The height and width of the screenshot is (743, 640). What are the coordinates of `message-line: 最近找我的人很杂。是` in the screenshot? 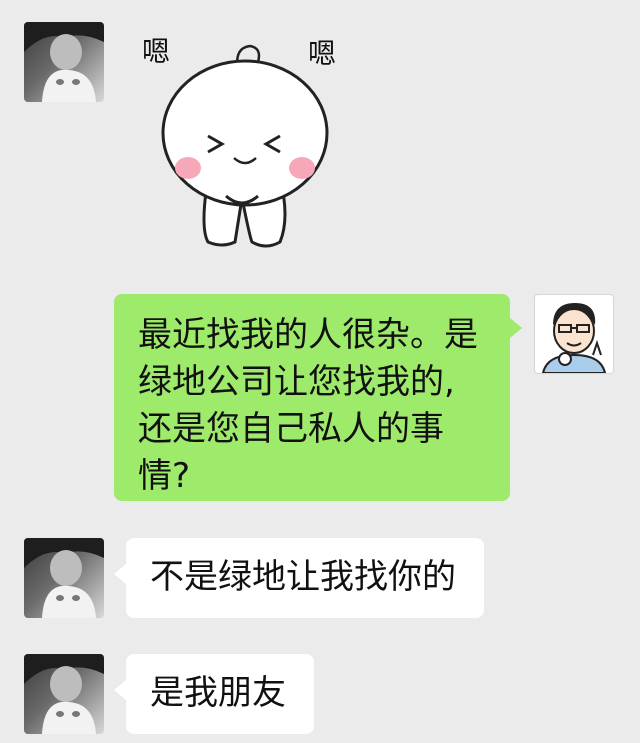 It's located at (308, 335).